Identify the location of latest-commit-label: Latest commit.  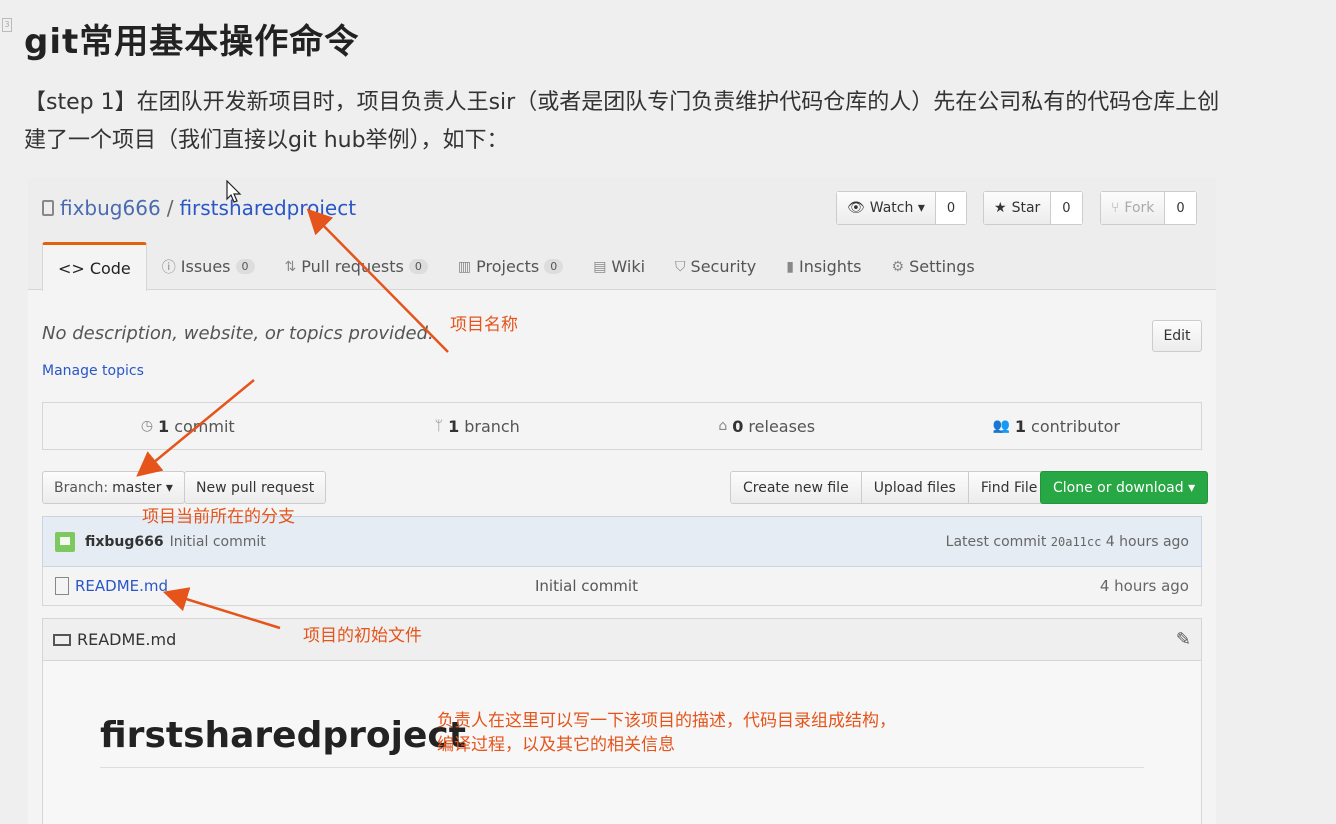
(996, 541).